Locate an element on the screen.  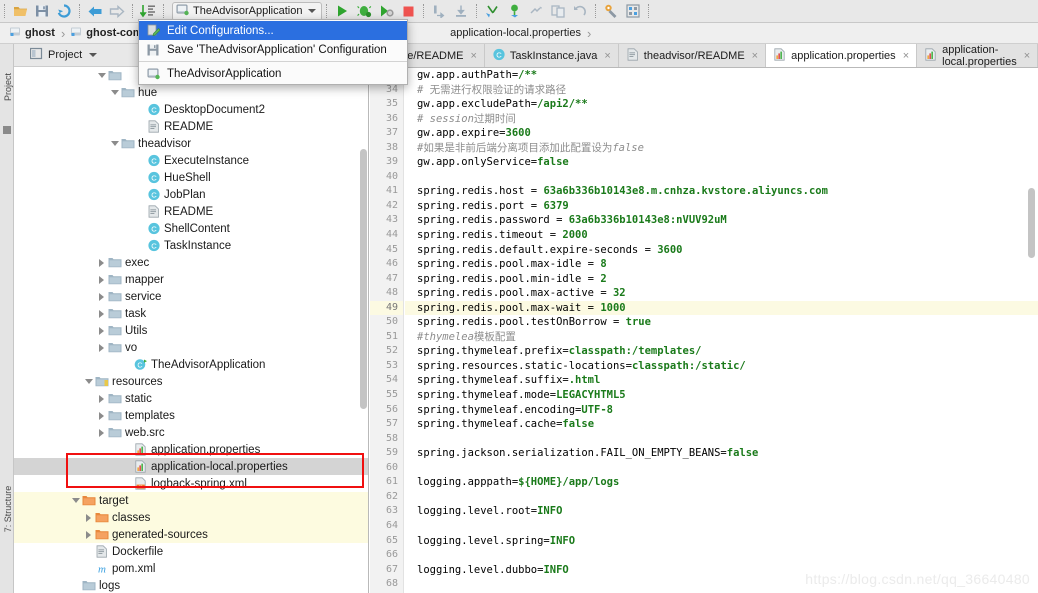
save-all-icon is located at coordinates (42, 11).